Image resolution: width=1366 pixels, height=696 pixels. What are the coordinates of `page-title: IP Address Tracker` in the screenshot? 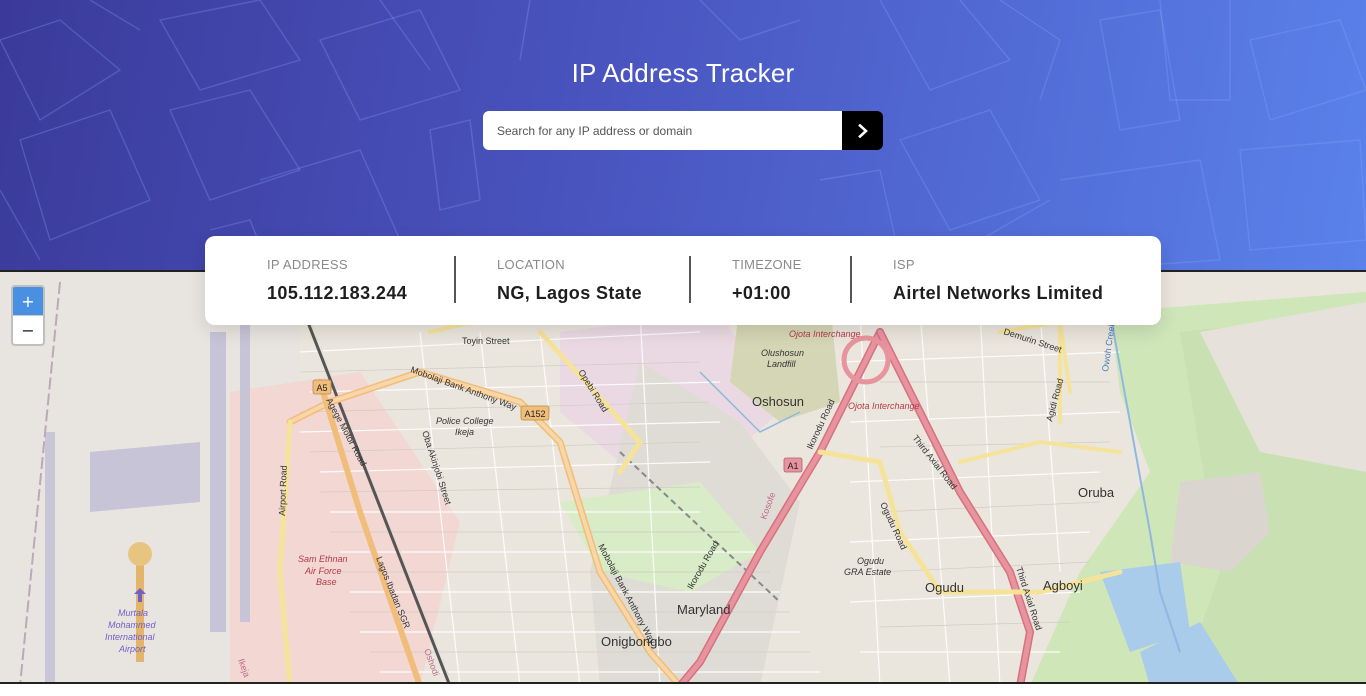 It's located at (683, 73).